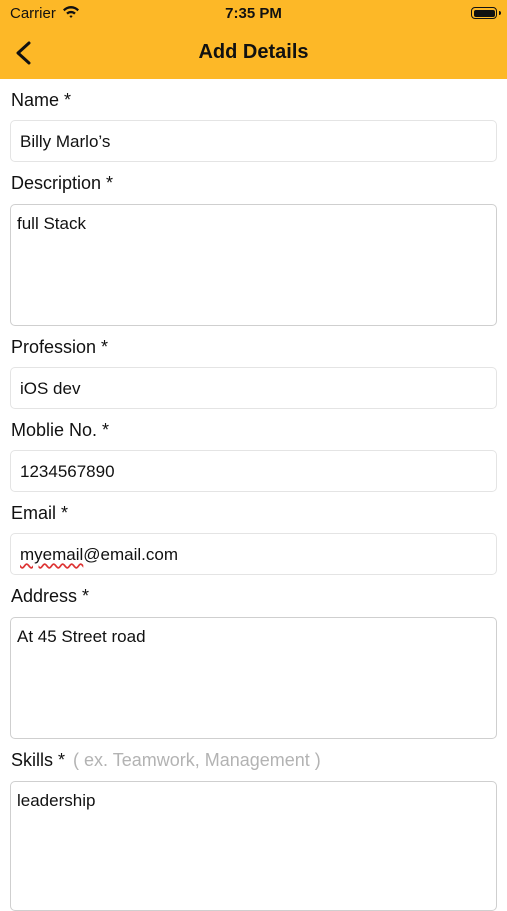  Describe the element at coordinates (38, 760) in the screenshot. I see `skills-label: Skills *` at that location.